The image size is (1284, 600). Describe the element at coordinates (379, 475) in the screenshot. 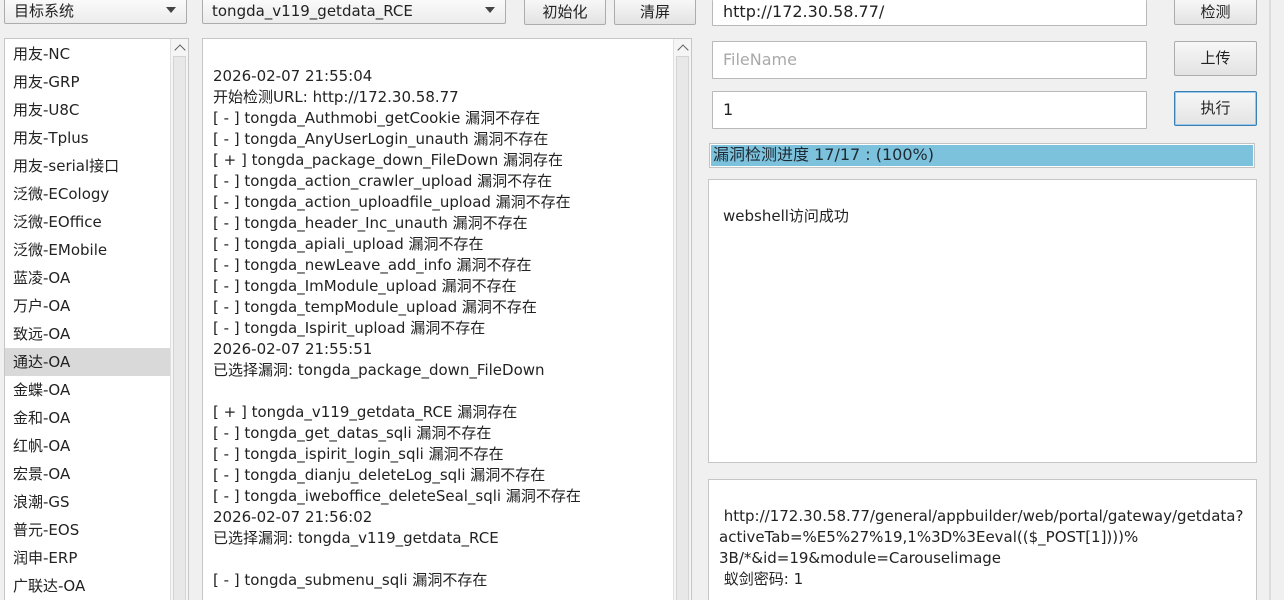

I see `log-line: [ - ] tongda_dianju_deleteLog_sqli 漏洞不存在` at that location.